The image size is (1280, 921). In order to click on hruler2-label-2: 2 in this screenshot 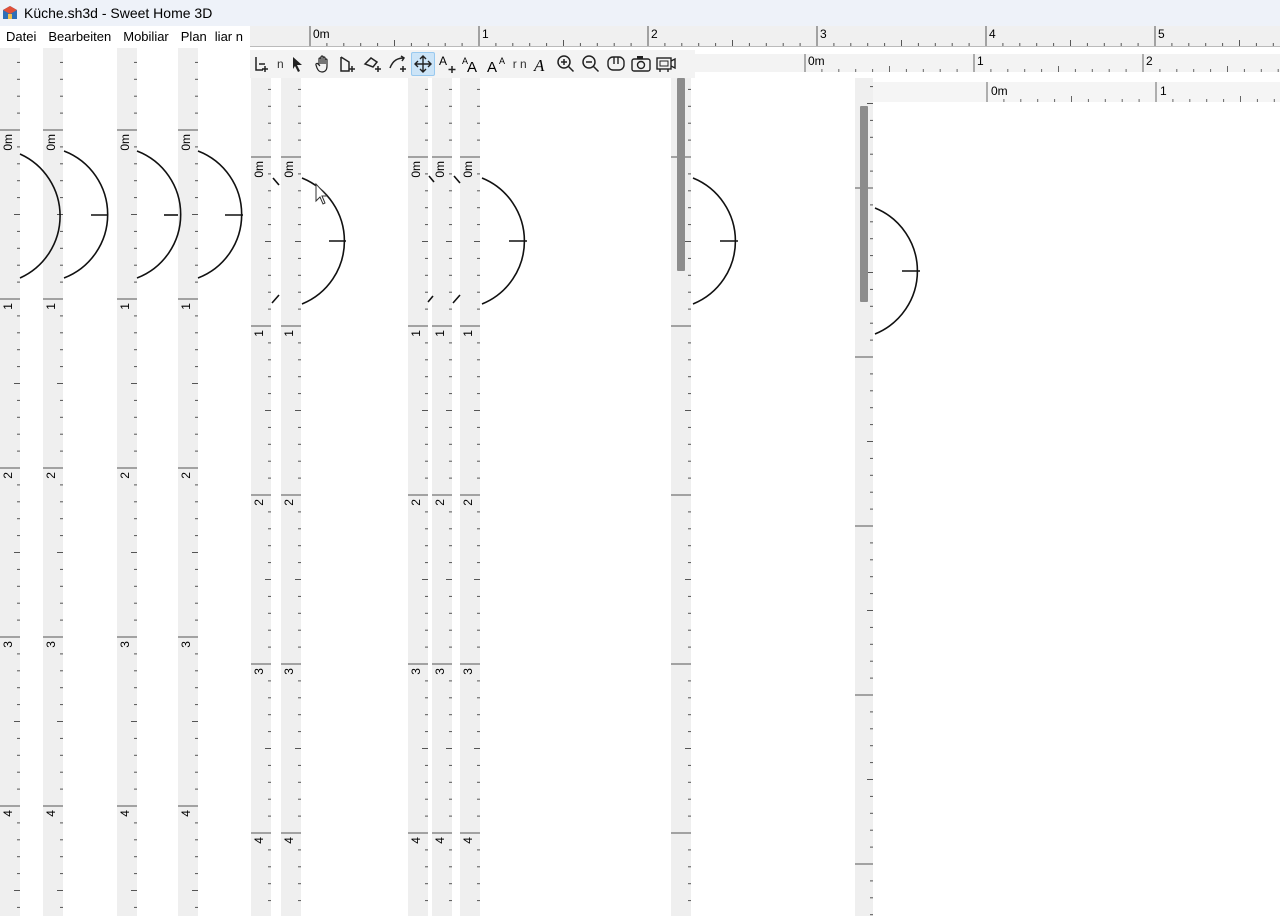, I will do `click(1149, 61)`.